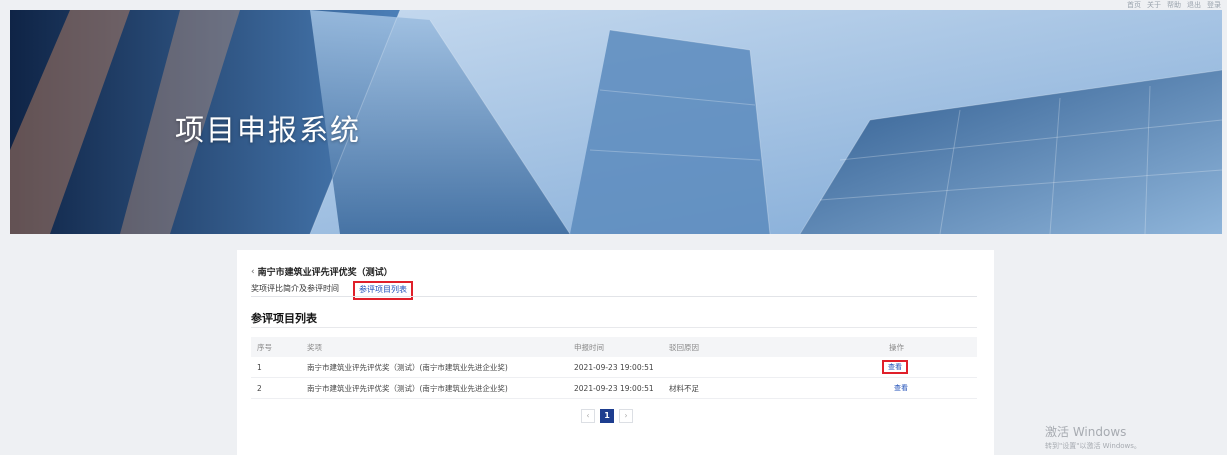  What do you see at coordinates (779, 347) in the screenshot?
I see `col-reason-header: 驳回原因` at bounding box center [779, 347].